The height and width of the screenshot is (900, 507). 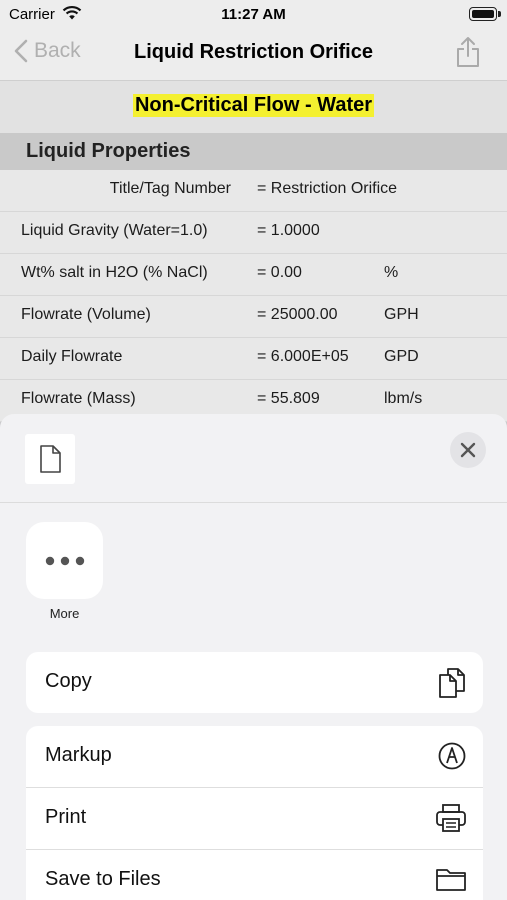 I want to click on navigation-bar: Back Liquid Restriction Orifice, so click(x=253, y=55).